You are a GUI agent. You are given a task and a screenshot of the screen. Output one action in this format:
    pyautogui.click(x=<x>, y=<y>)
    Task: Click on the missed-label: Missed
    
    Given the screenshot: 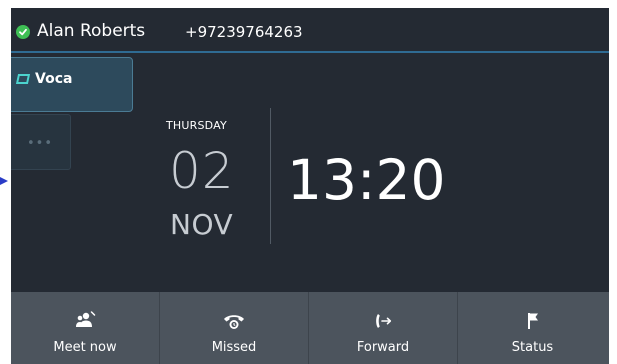 What is the action you would take?
    pyautogui.click(x=234, y=347)
    